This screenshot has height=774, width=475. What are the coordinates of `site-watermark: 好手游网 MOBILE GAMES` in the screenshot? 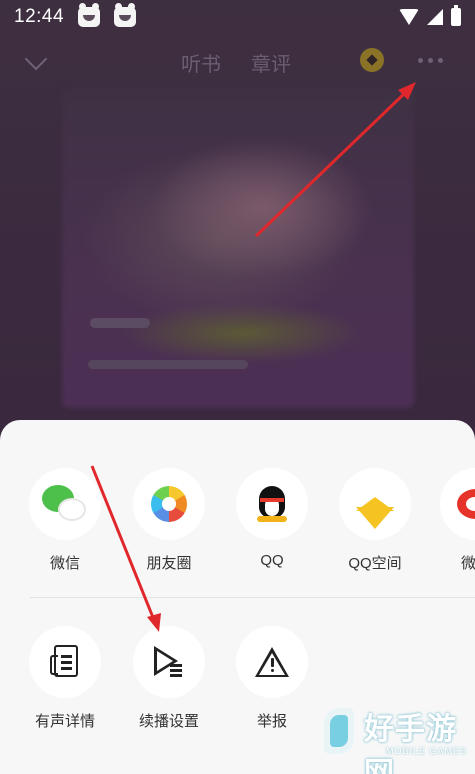 It's located at (399, 737).